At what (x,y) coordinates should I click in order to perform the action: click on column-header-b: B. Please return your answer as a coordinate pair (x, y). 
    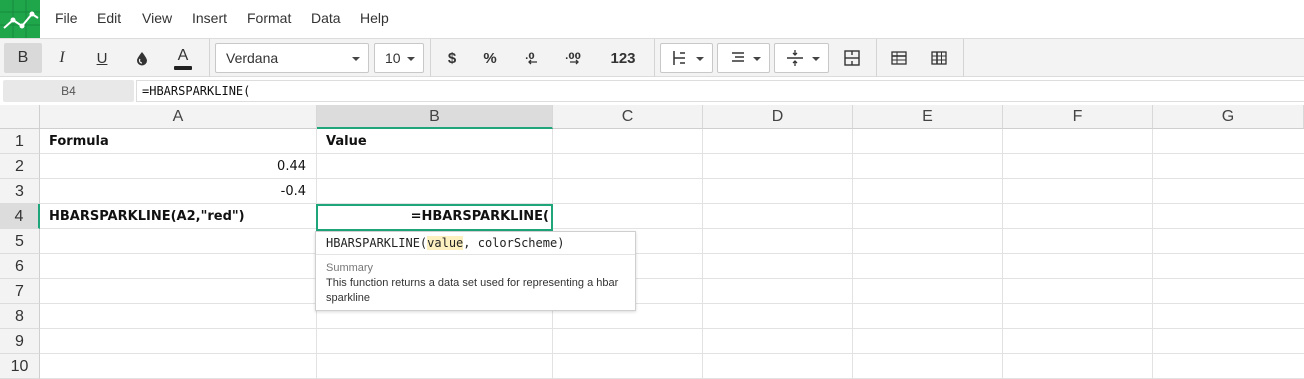
    Looking at the image, I should click on (435, 117).